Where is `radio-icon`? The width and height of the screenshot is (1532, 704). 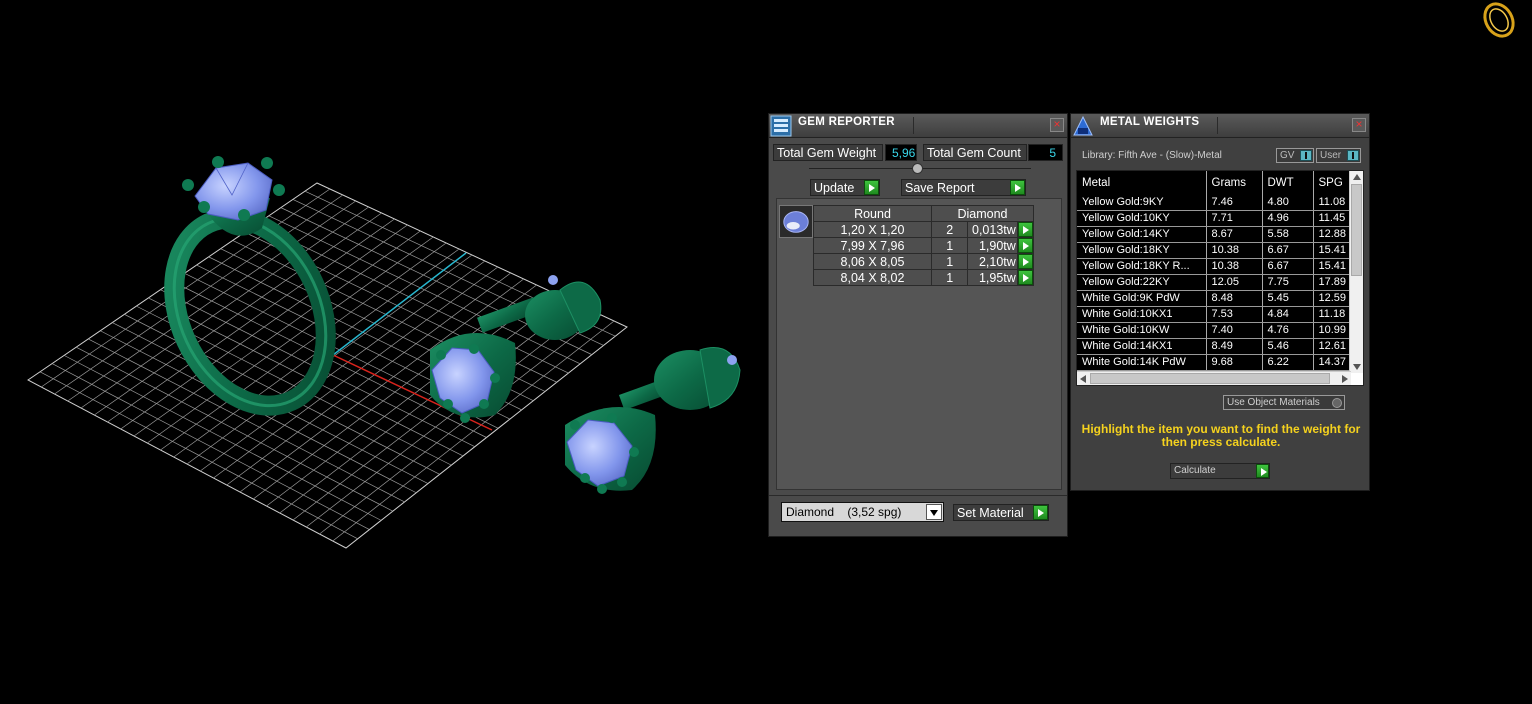 radio-icon is located at coordinates (1337, 403).